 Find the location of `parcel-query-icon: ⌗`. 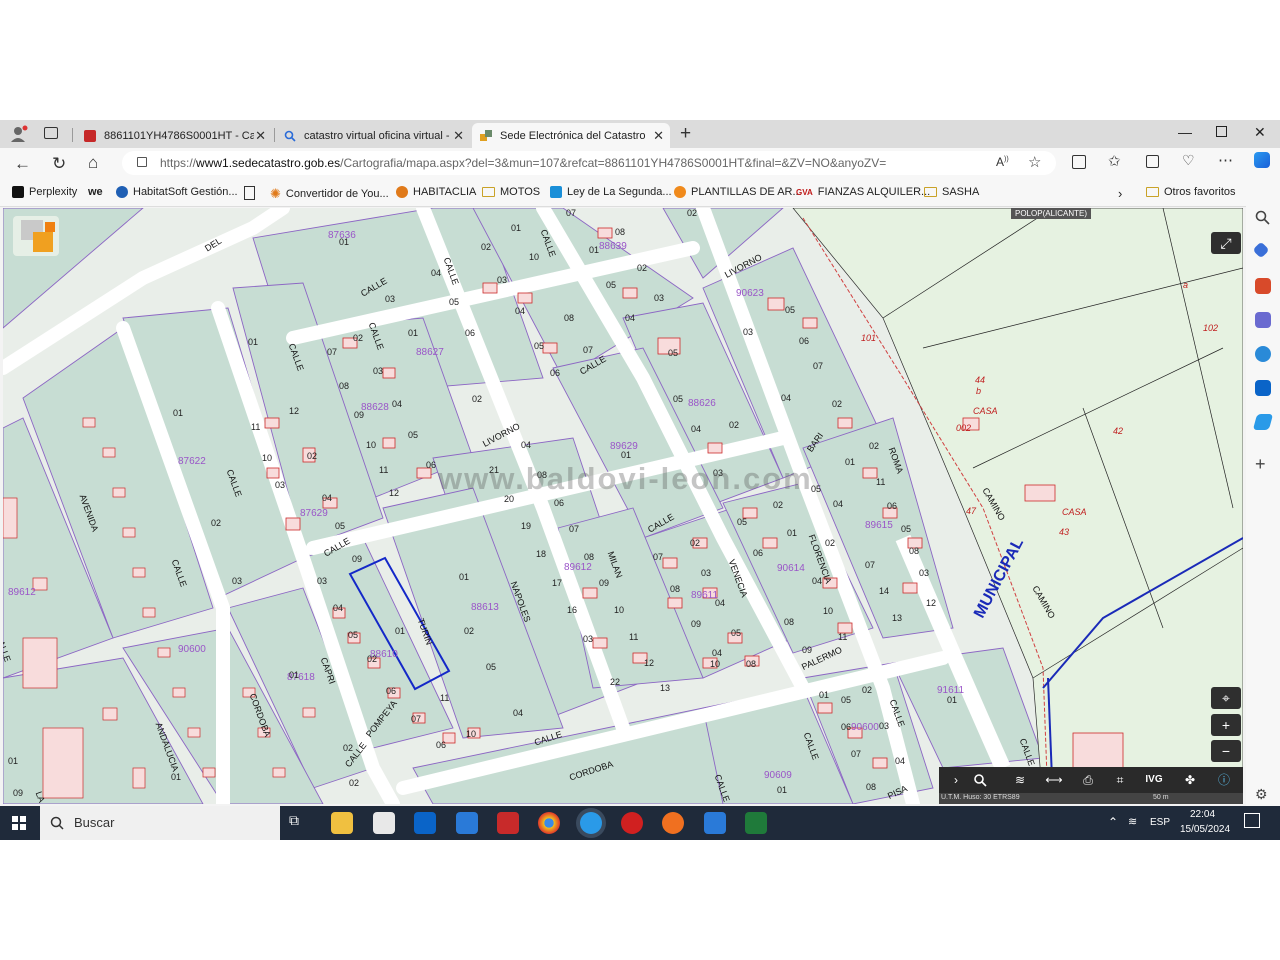

parcel-query-icon: ⌗ is located at coordinates (1120, 780).